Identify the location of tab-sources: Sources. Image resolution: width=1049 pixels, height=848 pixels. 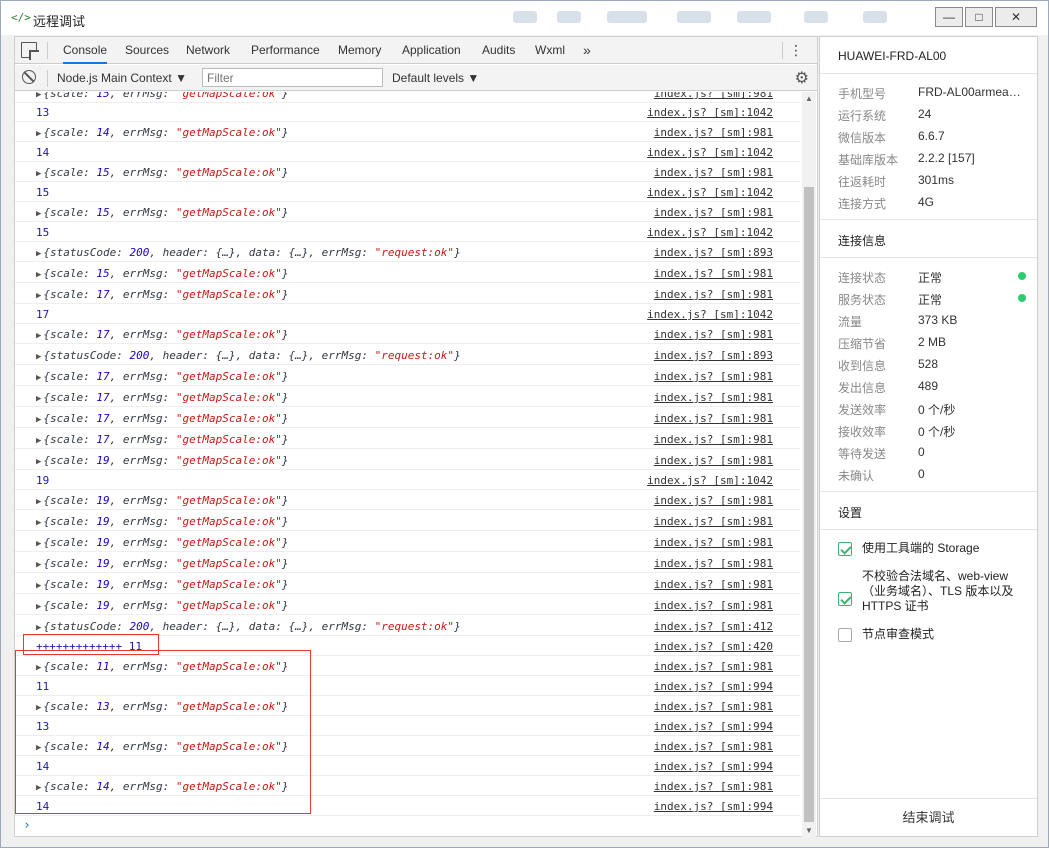
(147, 50).